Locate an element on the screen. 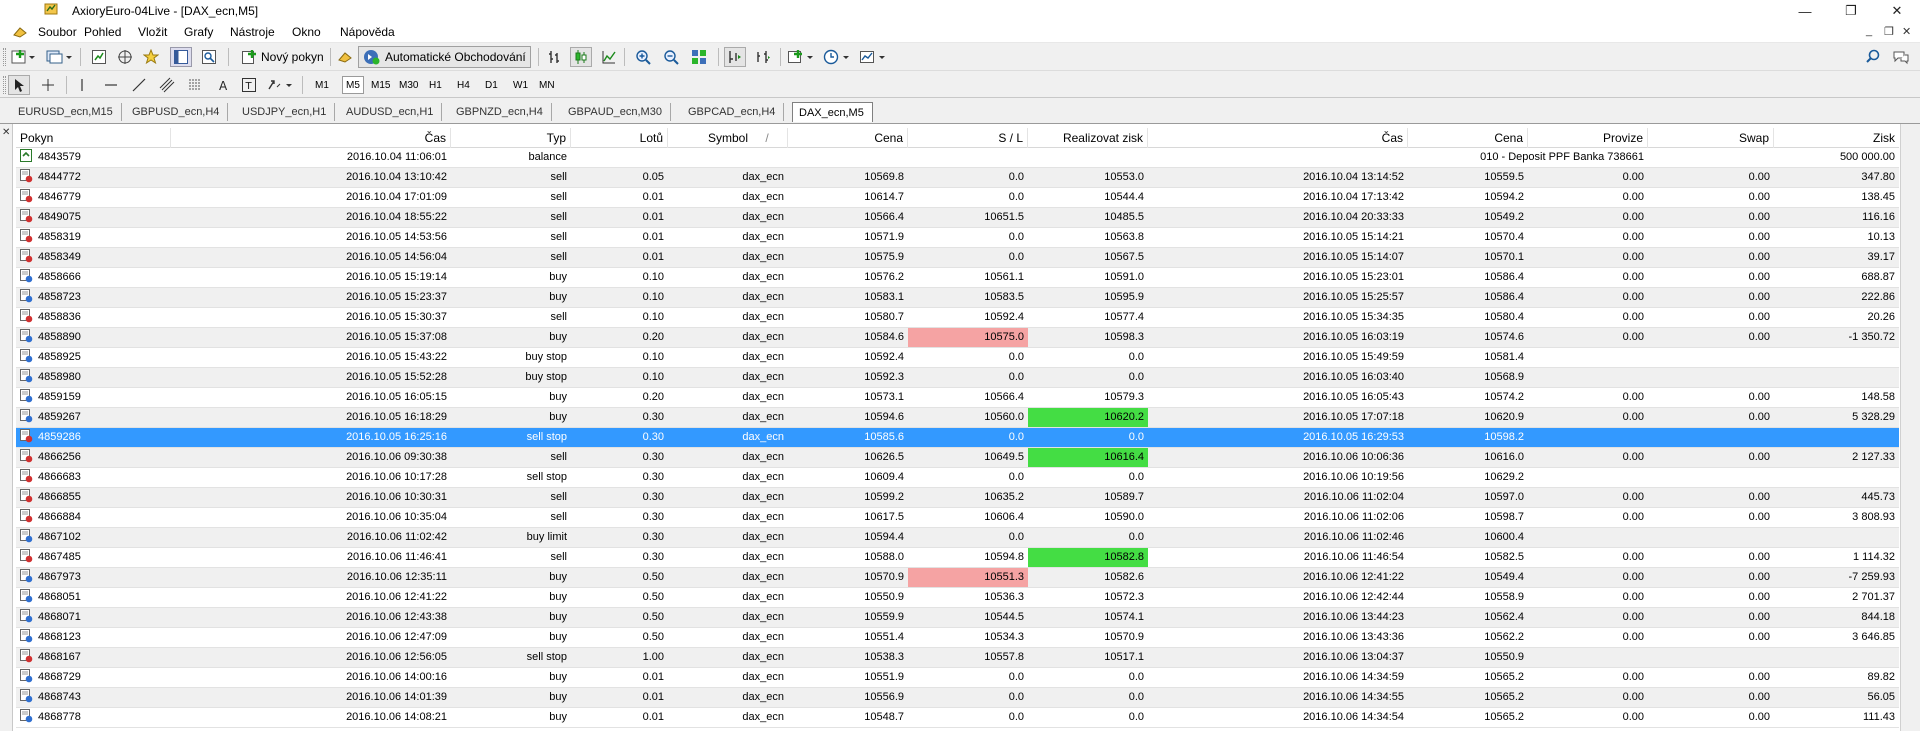 This screenshot has width=1920, height=731. timeframe-h4: H4 is located at coordinates (463, 85).